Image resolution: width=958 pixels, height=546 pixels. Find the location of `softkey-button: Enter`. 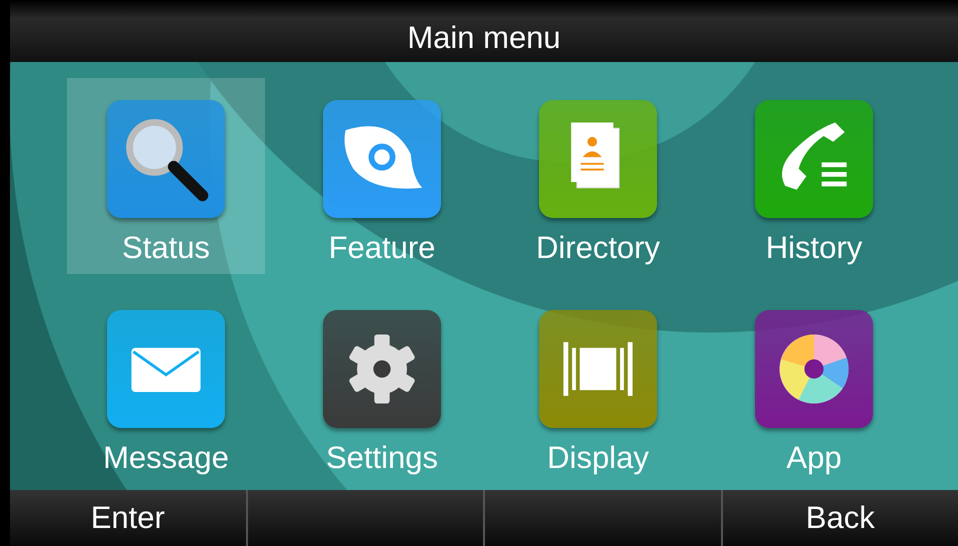

softkey-button: Enter is located at coordinates (128, 518).